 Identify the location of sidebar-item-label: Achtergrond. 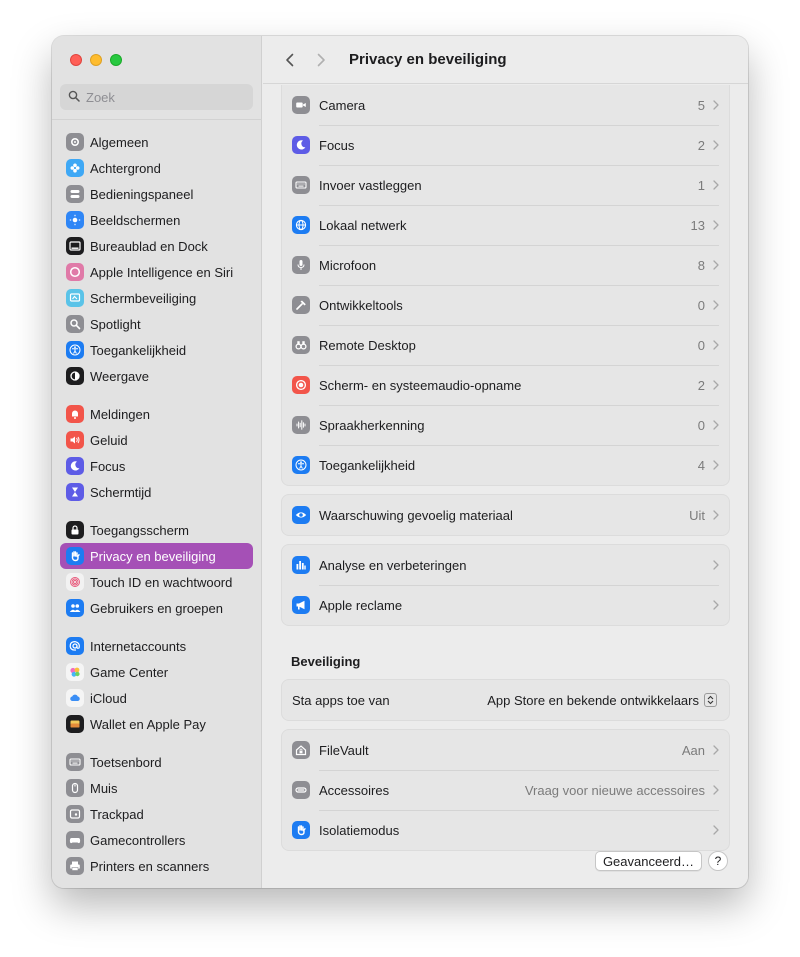
(125, 168).